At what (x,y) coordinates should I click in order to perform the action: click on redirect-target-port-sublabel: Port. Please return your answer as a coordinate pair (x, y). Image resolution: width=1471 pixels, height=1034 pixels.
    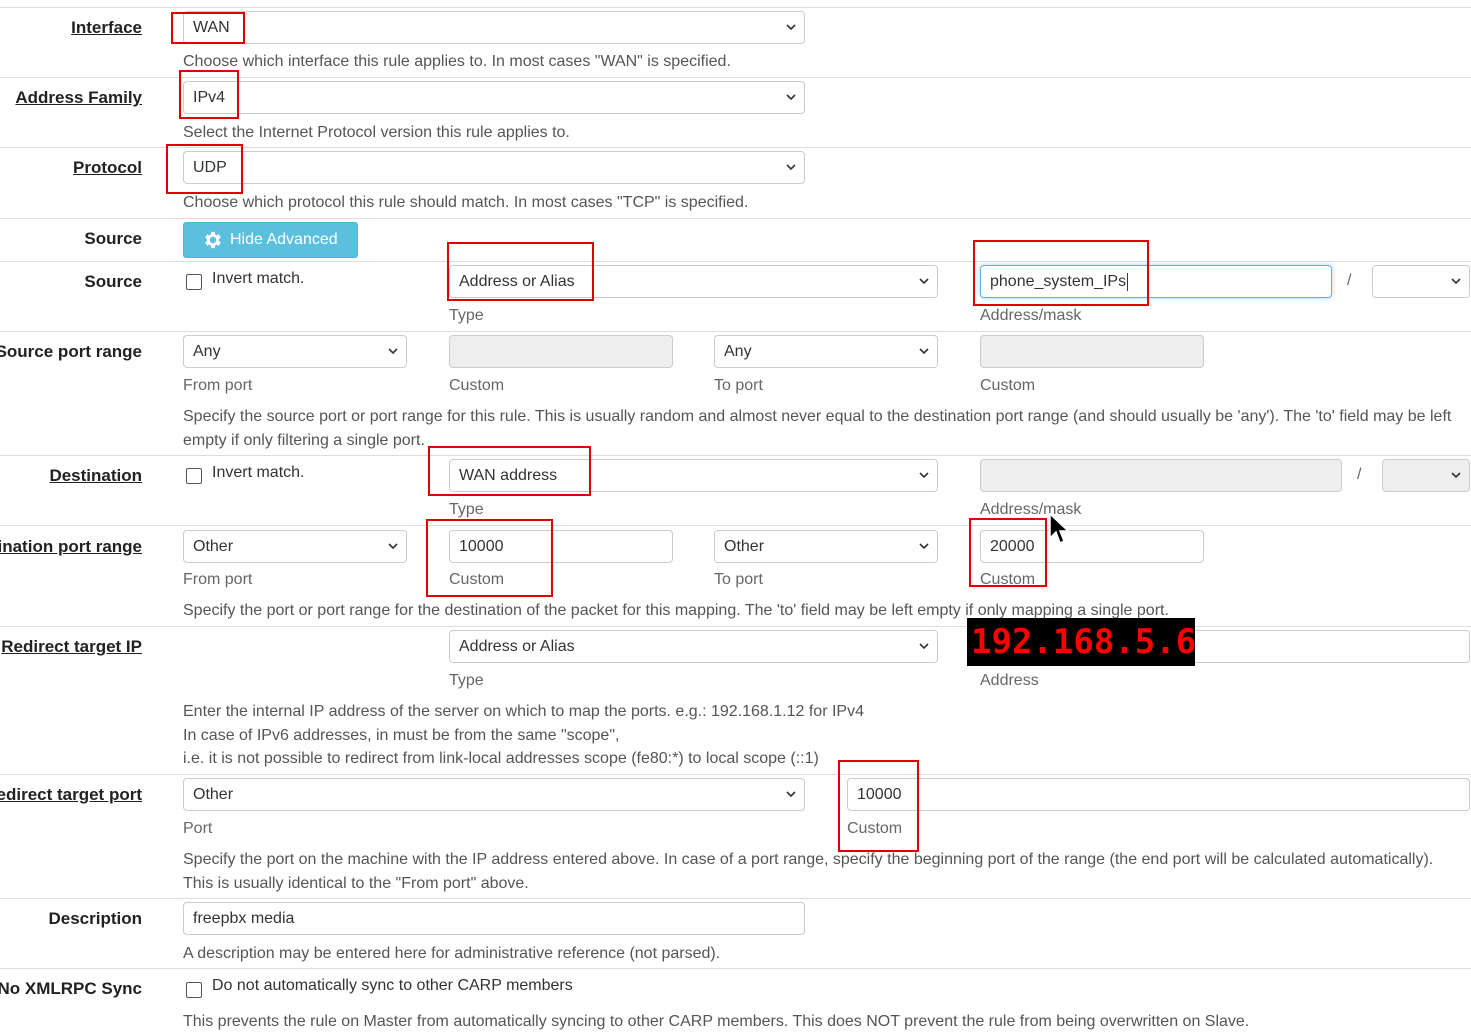
    Looking at the image, I should click on (198, 828).